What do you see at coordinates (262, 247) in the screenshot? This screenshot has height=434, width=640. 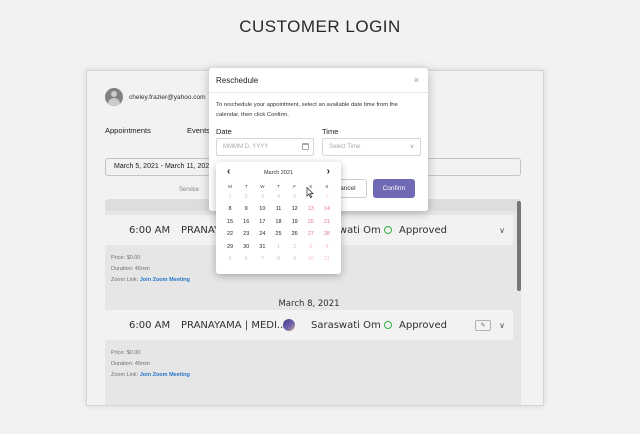 I see `calendar-day: 31` at bounding box center [262, 247].